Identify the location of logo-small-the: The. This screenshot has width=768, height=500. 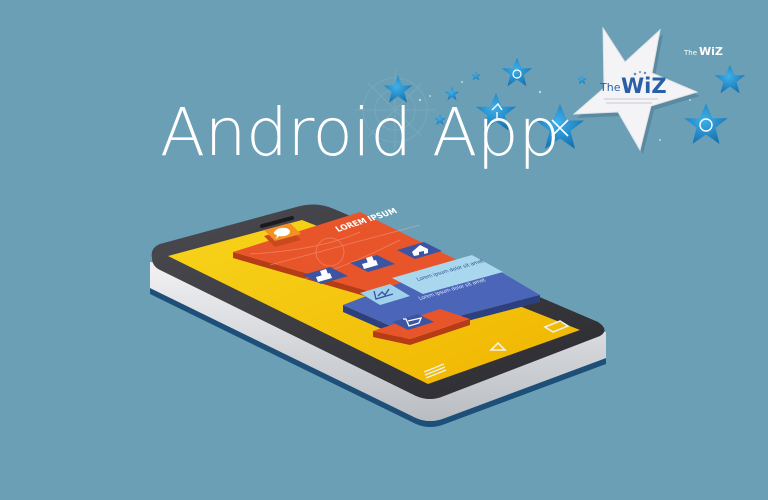
(690, 53).